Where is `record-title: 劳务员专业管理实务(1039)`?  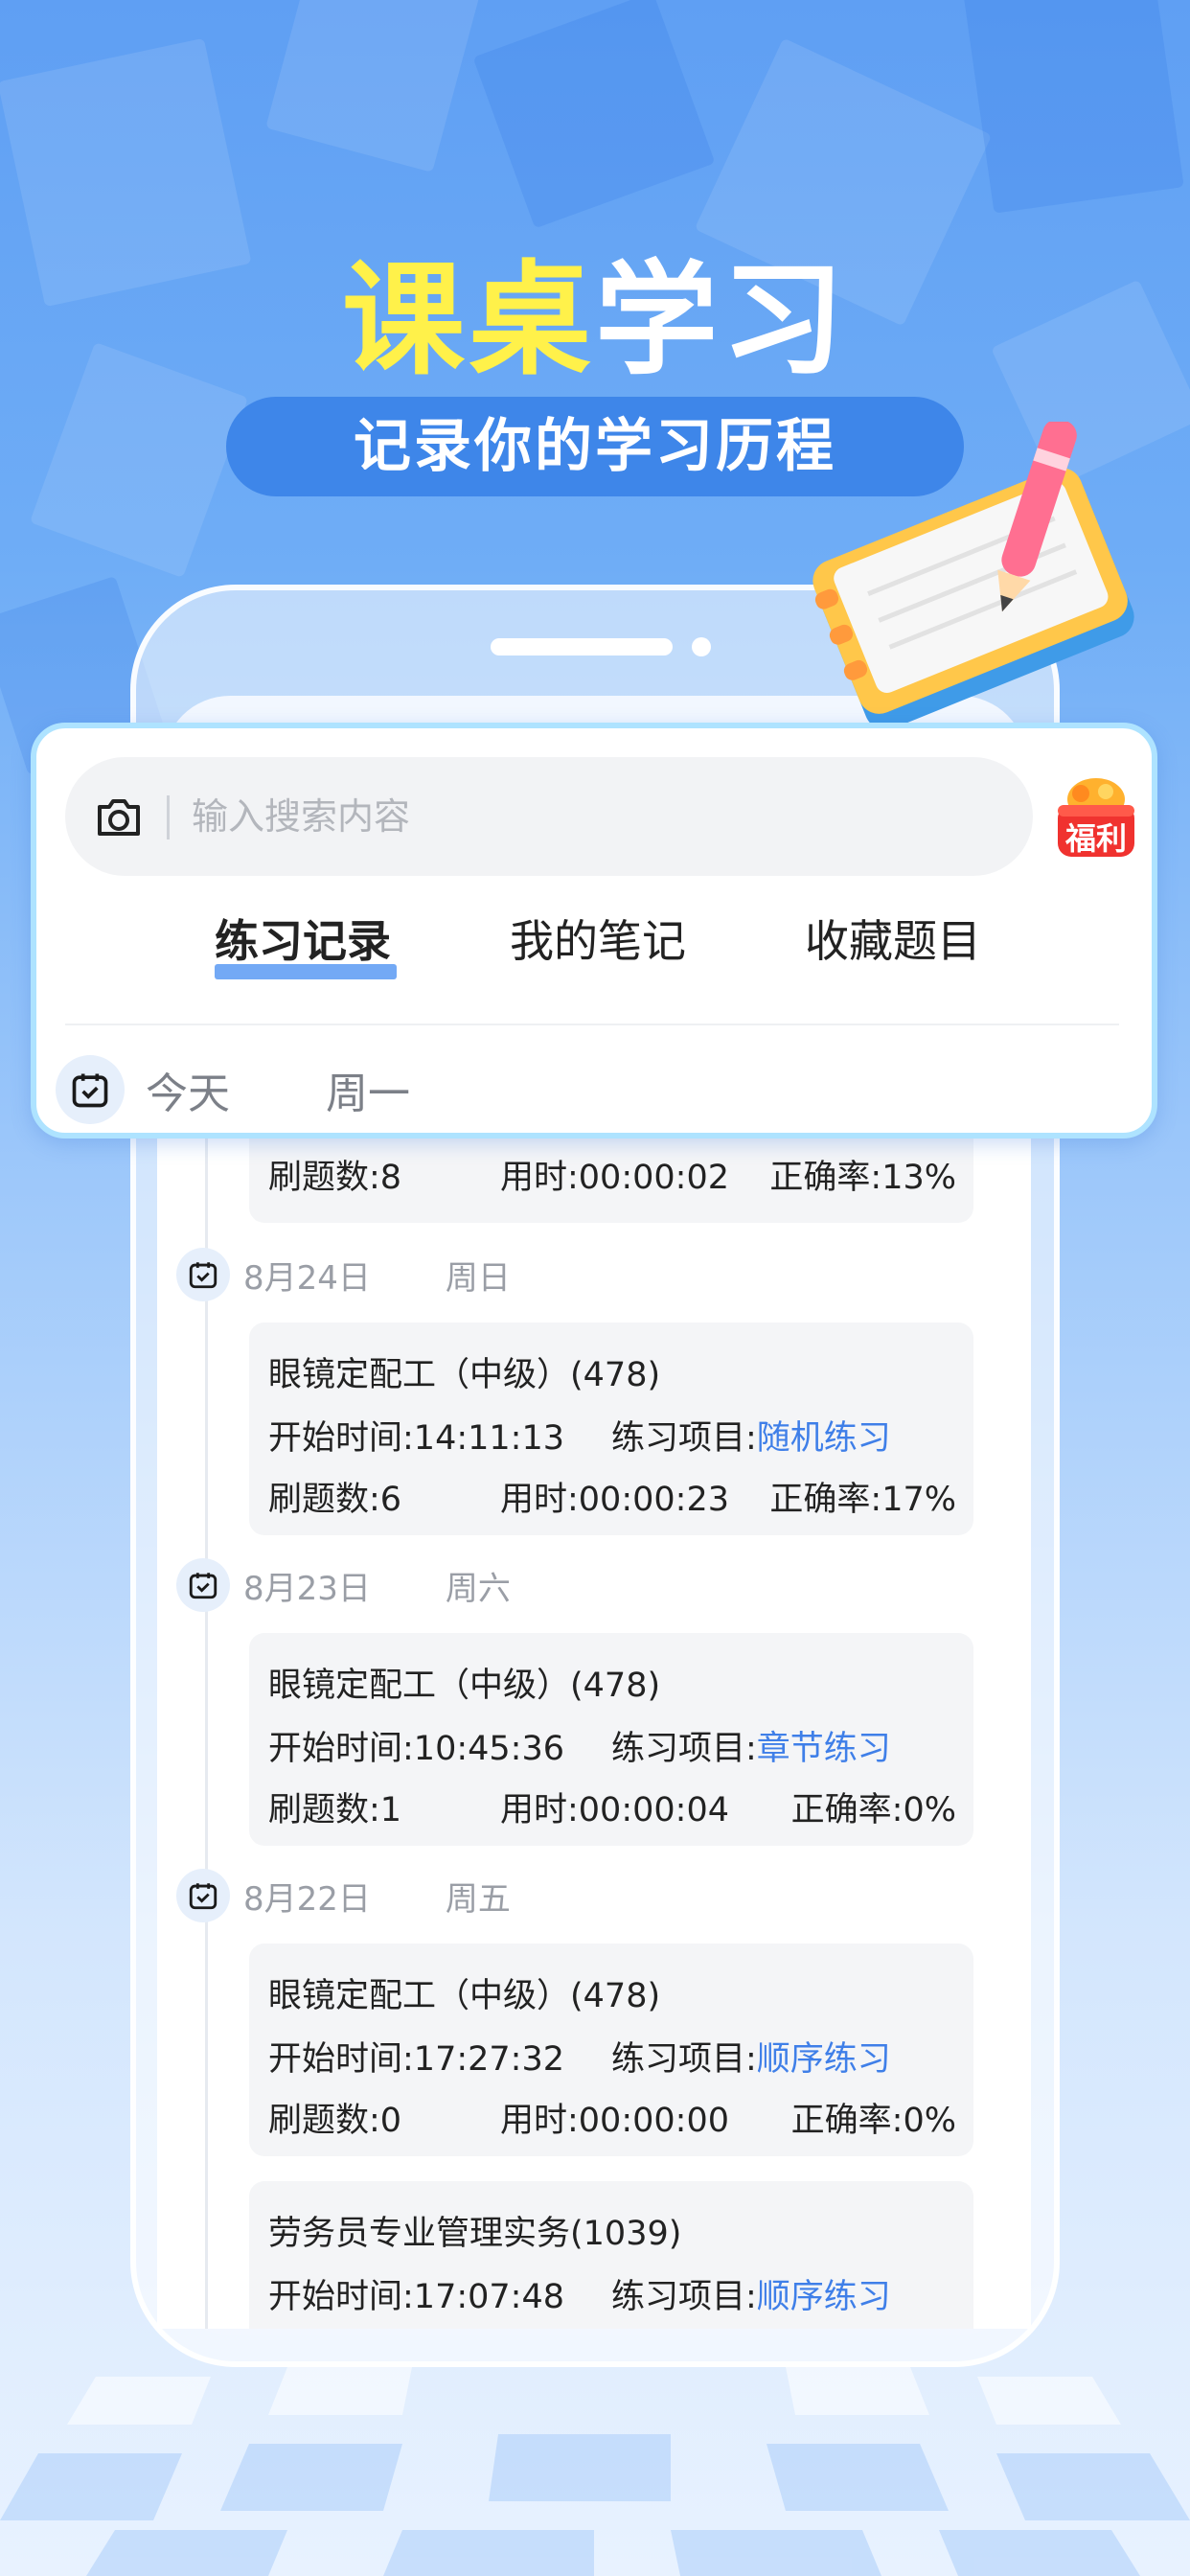 record-title: 劳务员专业管理实务(1039) is located at coordinates (475, 2234).